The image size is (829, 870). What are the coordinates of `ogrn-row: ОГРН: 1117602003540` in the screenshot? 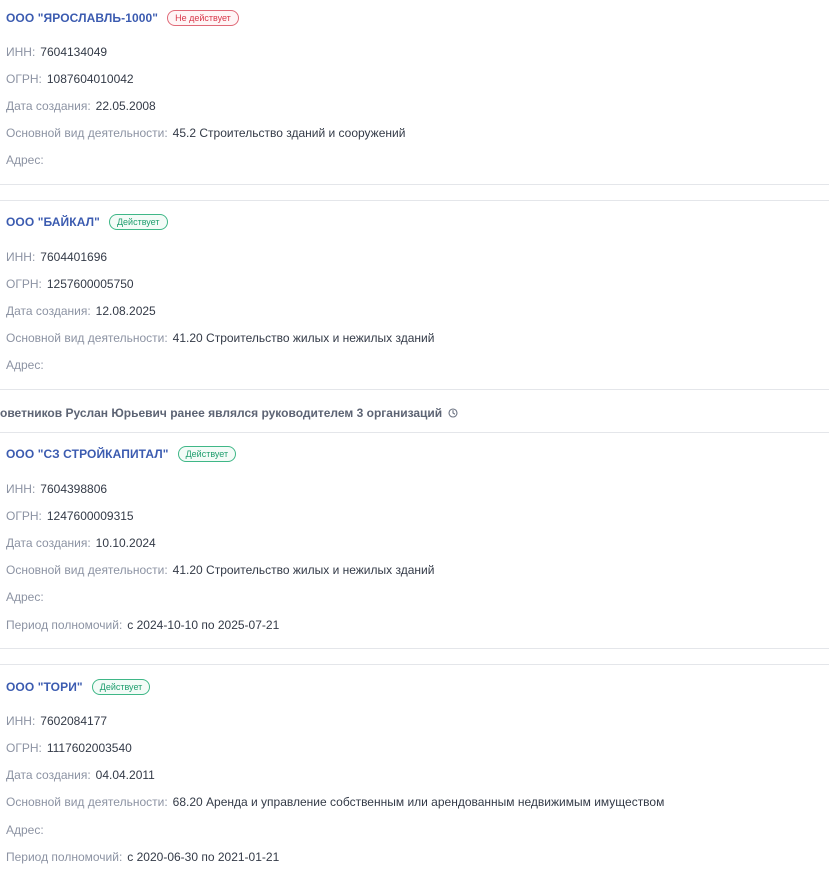 It's located at (69, 748).